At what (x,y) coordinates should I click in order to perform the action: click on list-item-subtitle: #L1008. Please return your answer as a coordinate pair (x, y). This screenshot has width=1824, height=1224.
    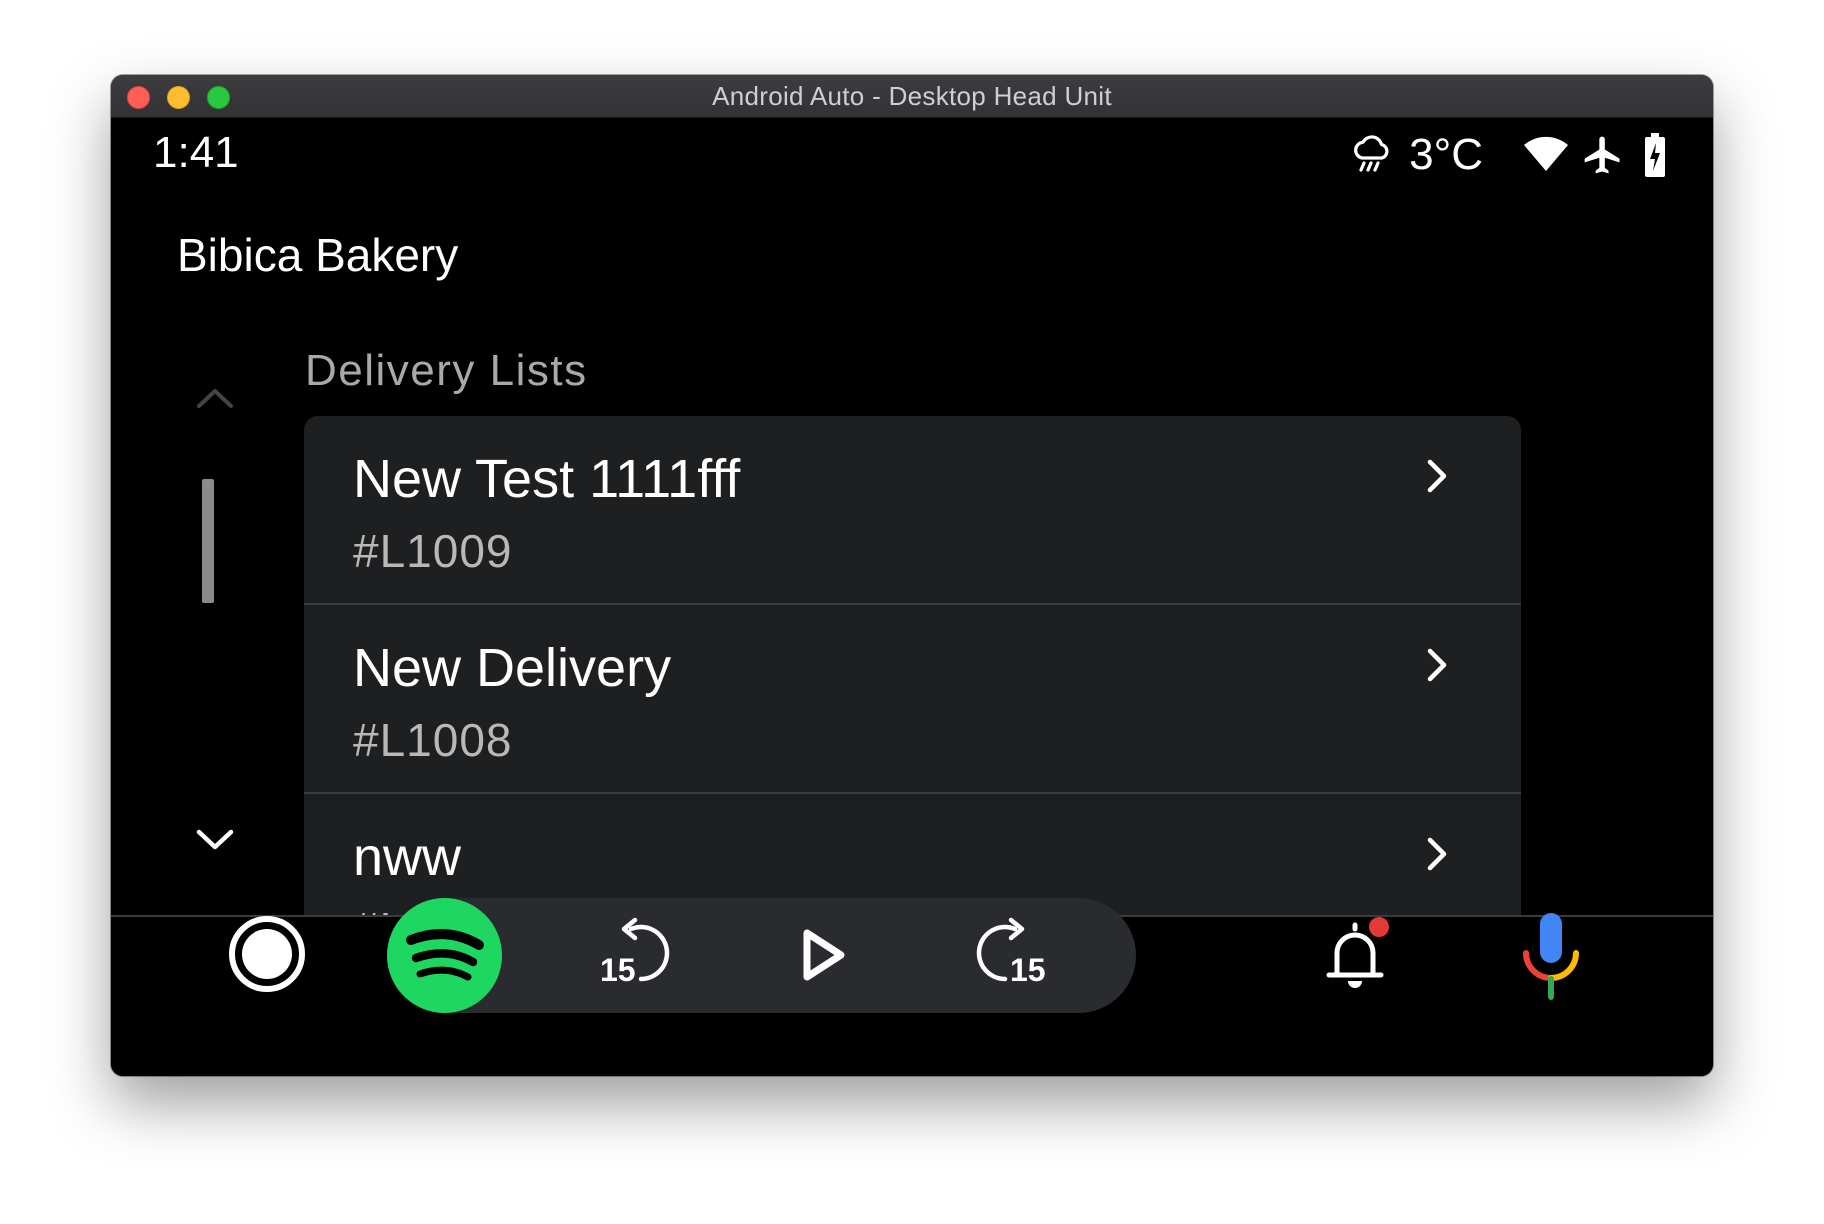
    Looking at the image, I should click on (433, 740).